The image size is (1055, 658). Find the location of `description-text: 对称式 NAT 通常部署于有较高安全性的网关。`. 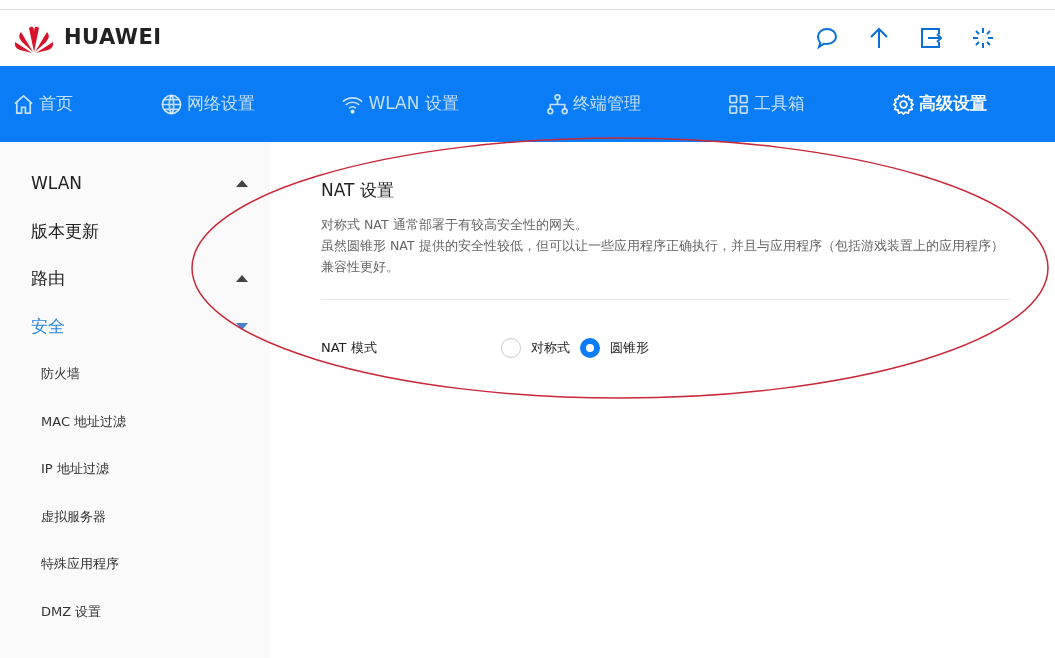

description-text: 对称式 NAT 通常部署于有较高安全性的网关。 is located at coordinates (455, 224).